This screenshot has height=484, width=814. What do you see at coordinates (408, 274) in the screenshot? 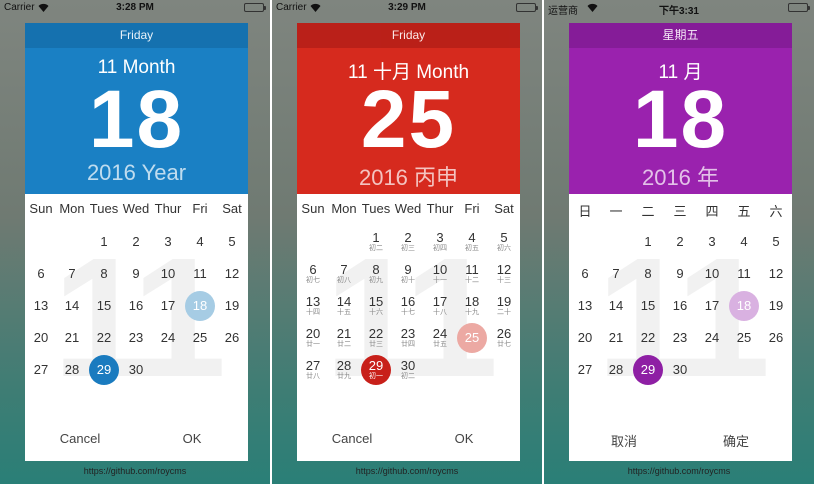
I see `day-cell: 9 初十` at bounding box center [408, 274].